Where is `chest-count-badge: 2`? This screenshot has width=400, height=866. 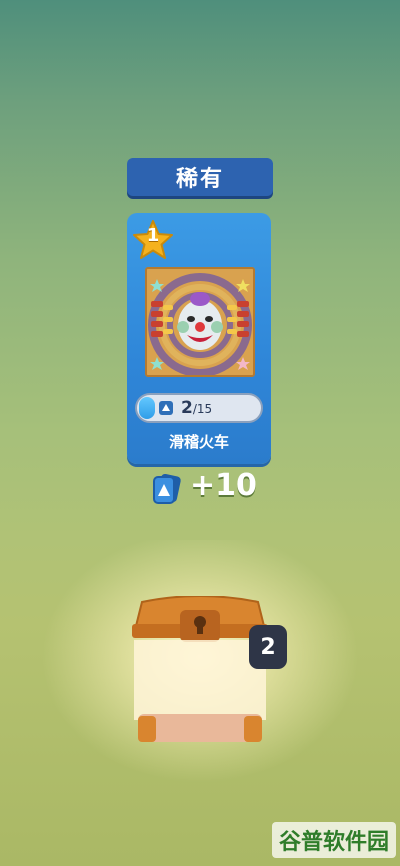
chest-count-badge: 2 is located at coordinates (268, 647).